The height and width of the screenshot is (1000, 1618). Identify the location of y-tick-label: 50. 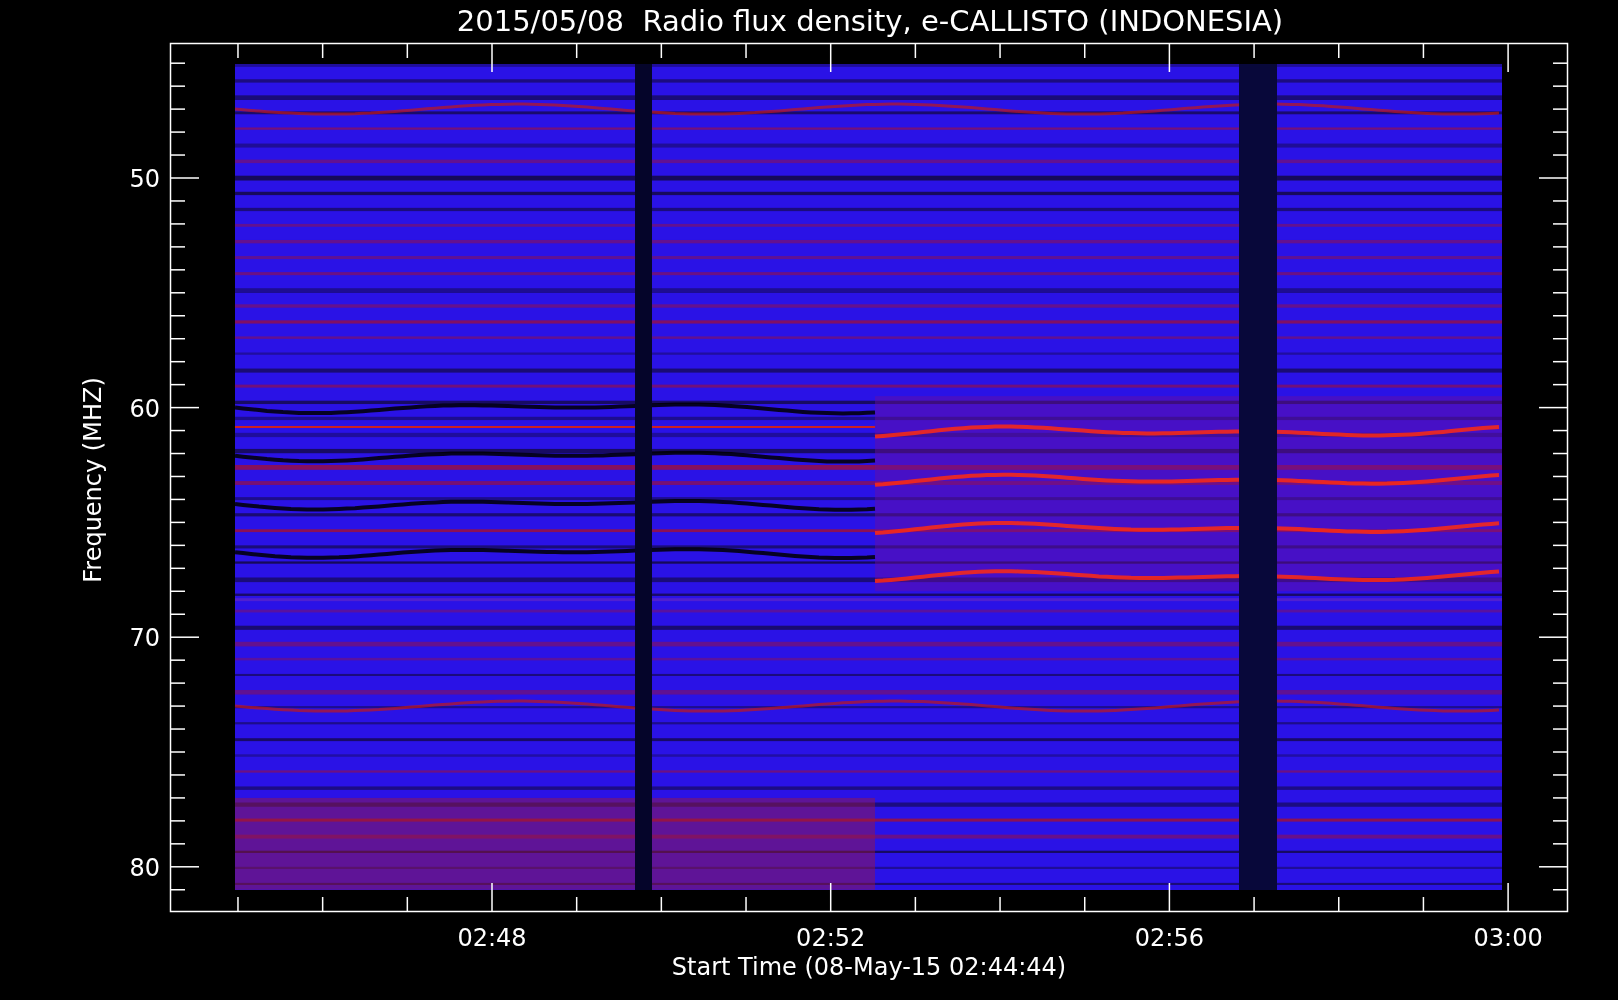
(144, 179).